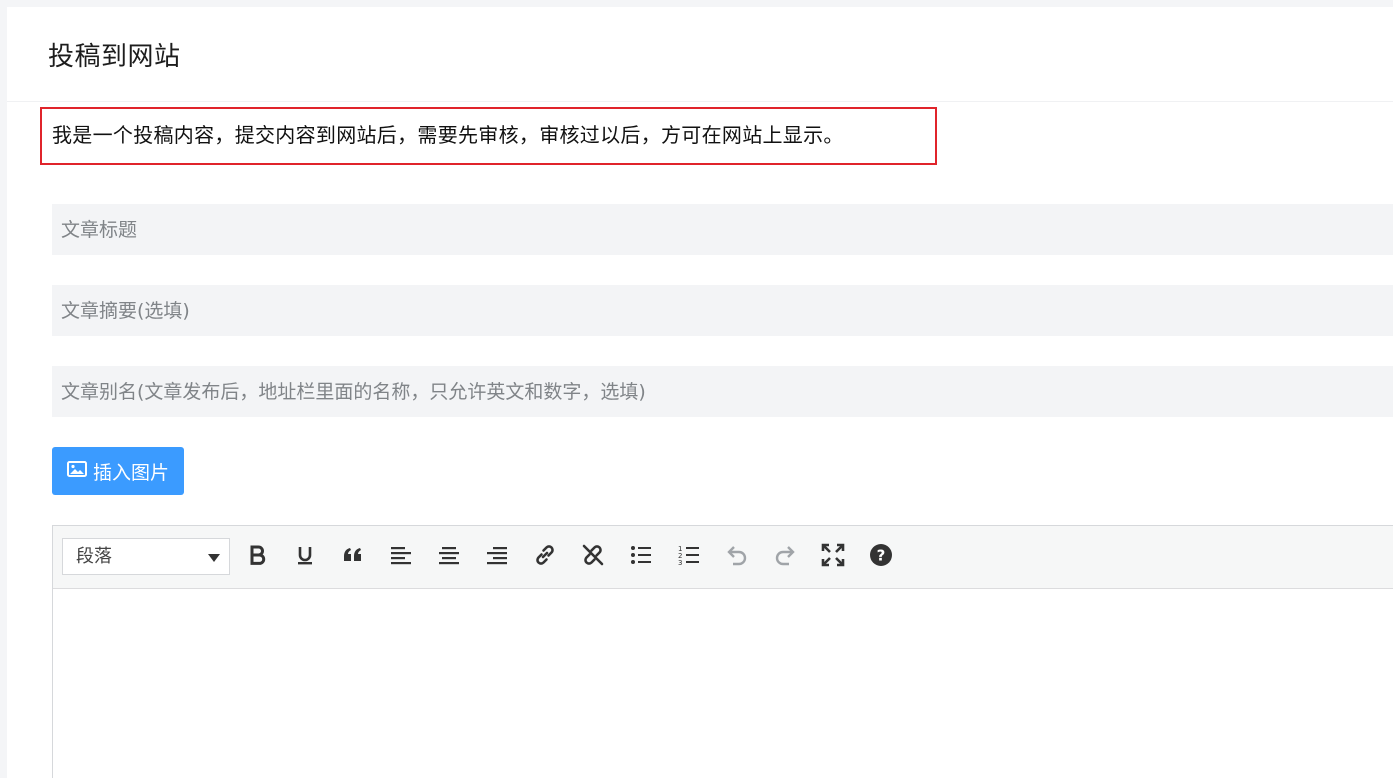 This screenshot has width=1393, height=778. I want to click on undo-icon, so click(737, 557).